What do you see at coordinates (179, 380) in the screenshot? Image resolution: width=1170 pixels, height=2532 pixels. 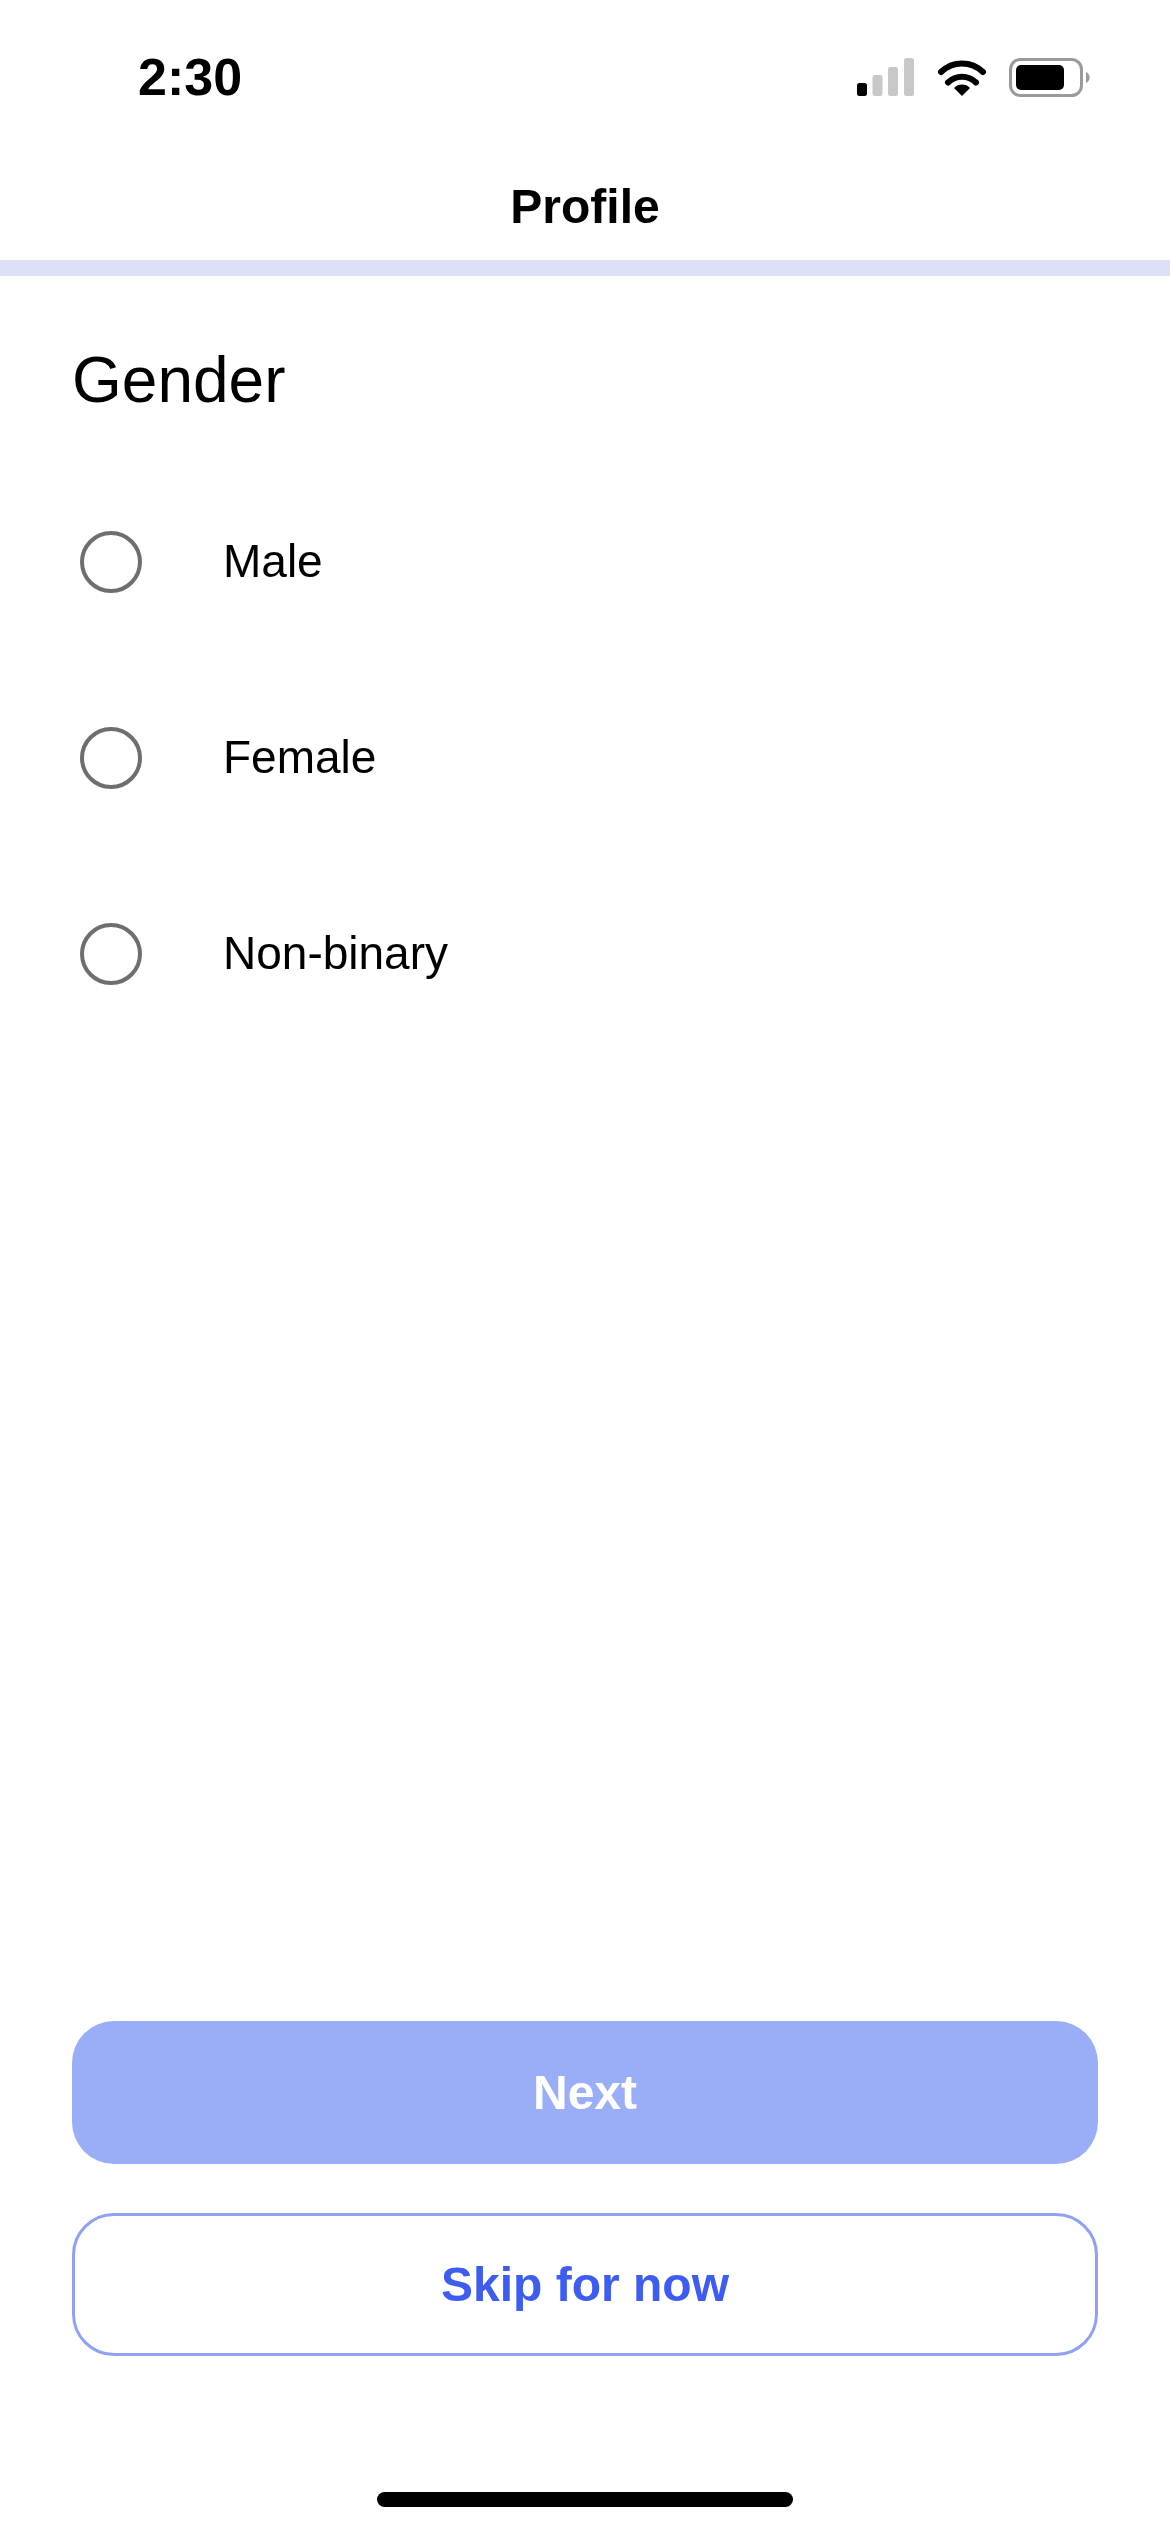 I see `question-title: Gender` at bounding box center [179, 380].